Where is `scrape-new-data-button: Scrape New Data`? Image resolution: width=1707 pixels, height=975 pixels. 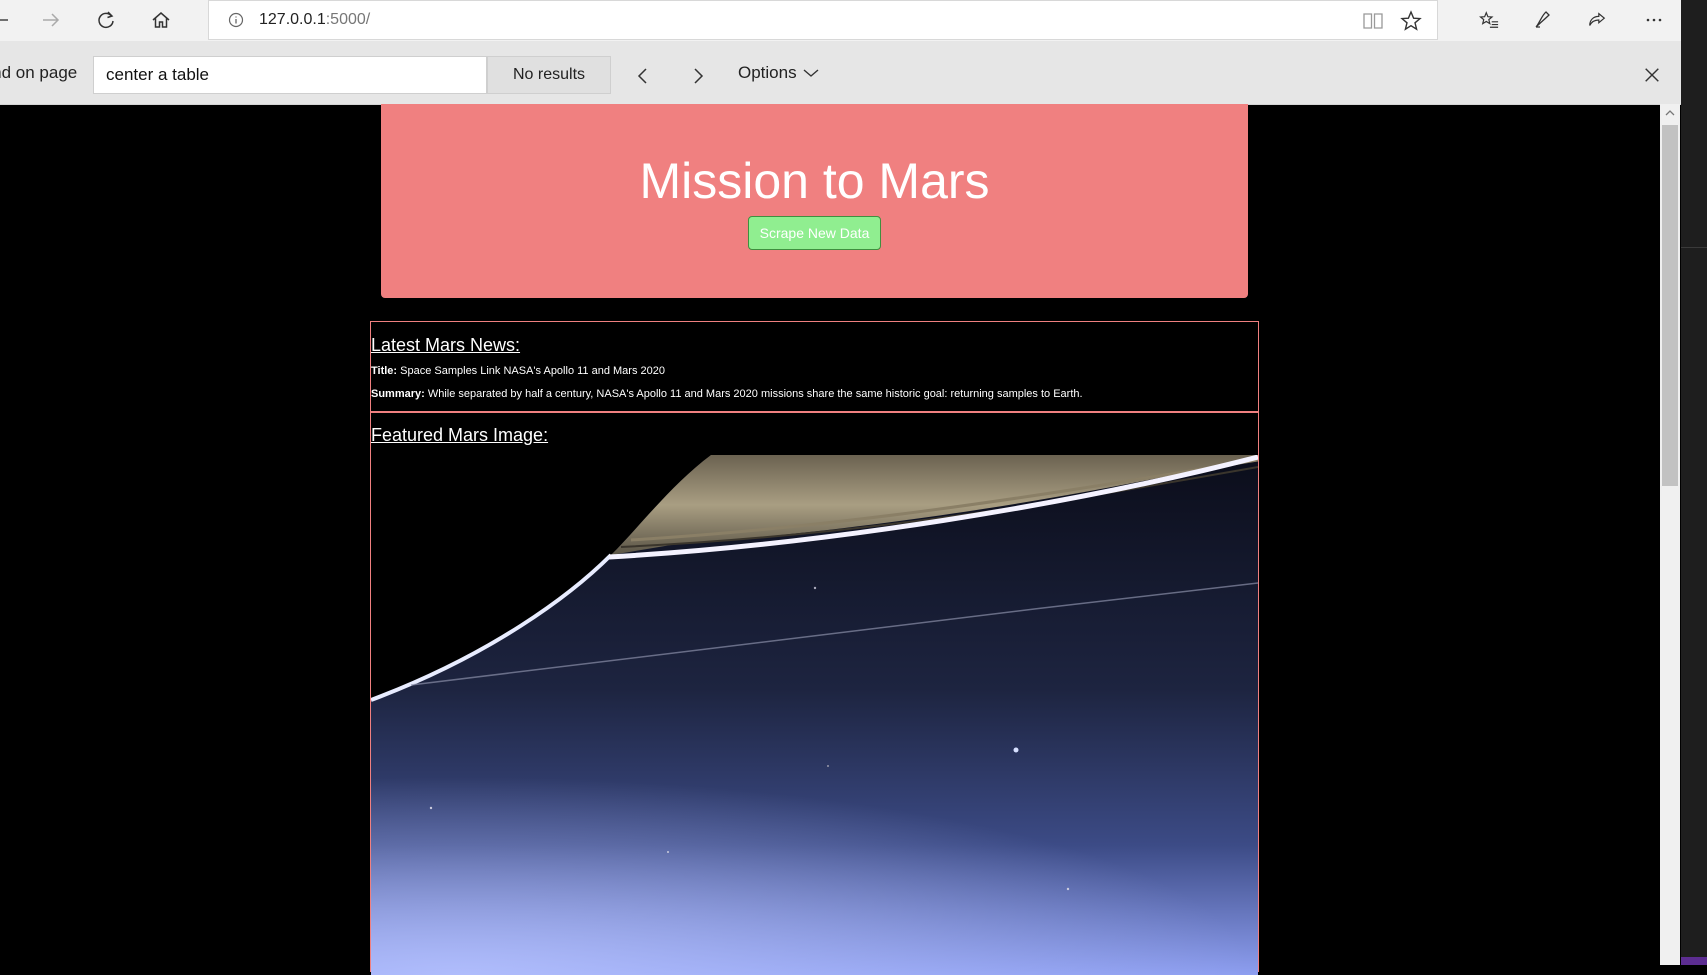
scrape-new-data-button: Scrape New Data is located at coordinates (814, 233).